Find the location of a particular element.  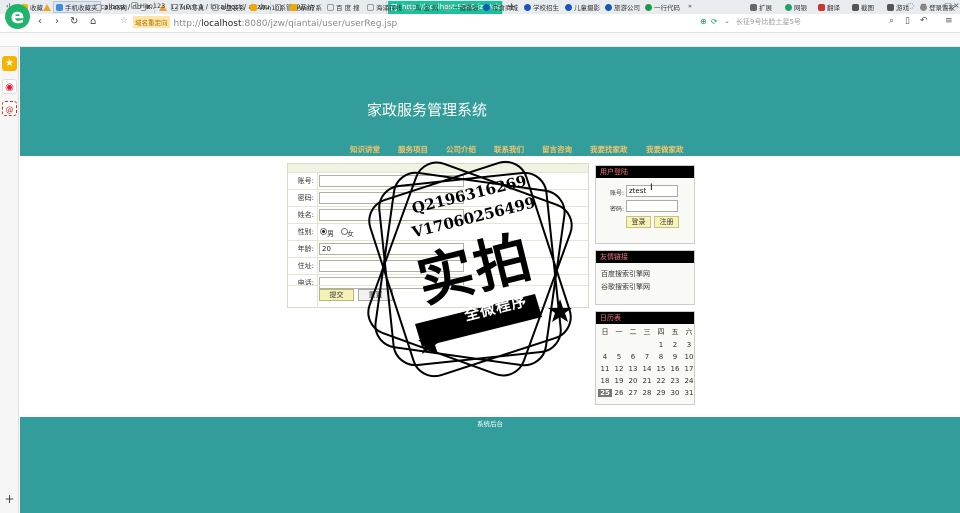

calendar-day: 20 is located at coordinates (633, 381).